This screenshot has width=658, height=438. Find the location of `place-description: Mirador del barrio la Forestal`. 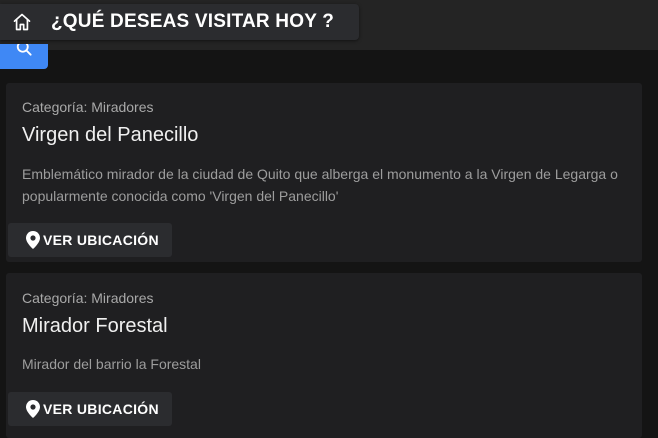

place-description: Mirador del barrio la Forestal is located at coordinates (322, 364).